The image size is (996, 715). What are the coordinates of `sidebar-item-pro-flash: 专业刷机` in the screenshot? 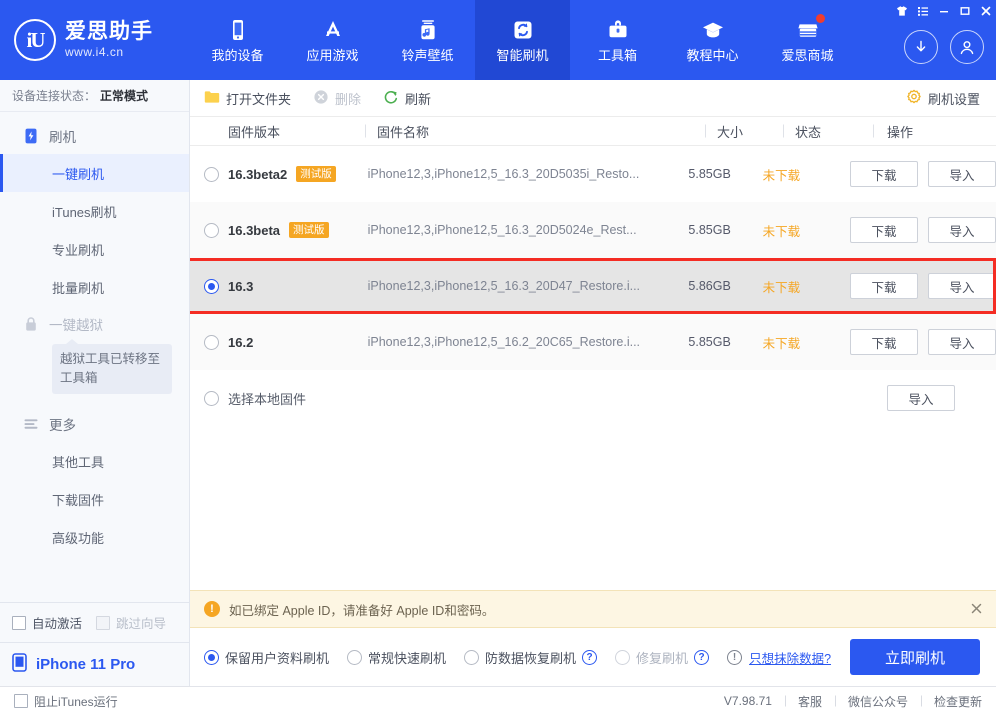 It's located at (94, 249).